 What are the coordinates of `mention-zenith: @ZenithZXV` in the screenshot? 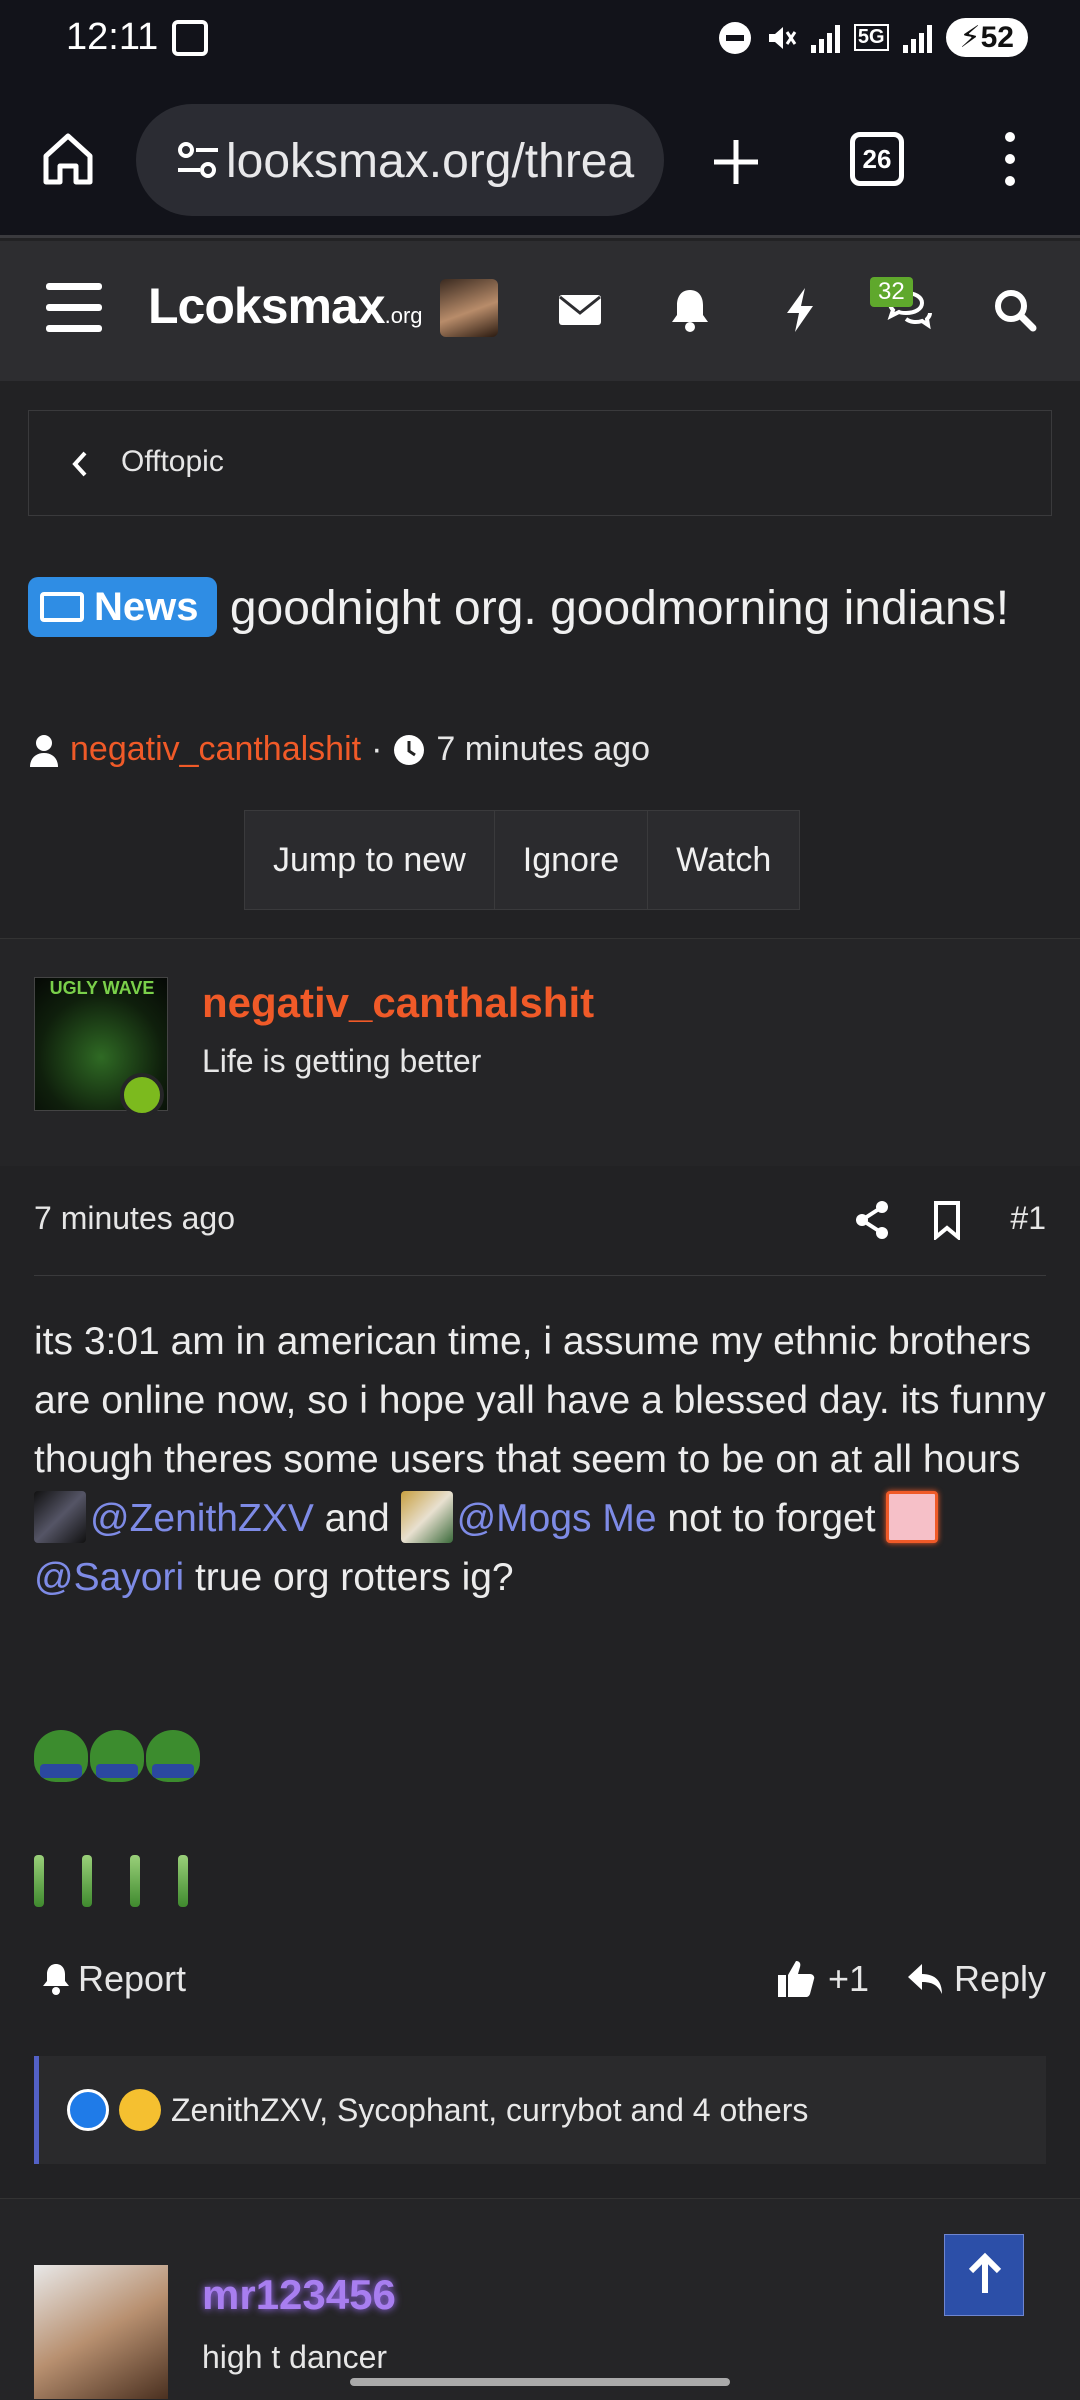 It's located at (202, 1518).